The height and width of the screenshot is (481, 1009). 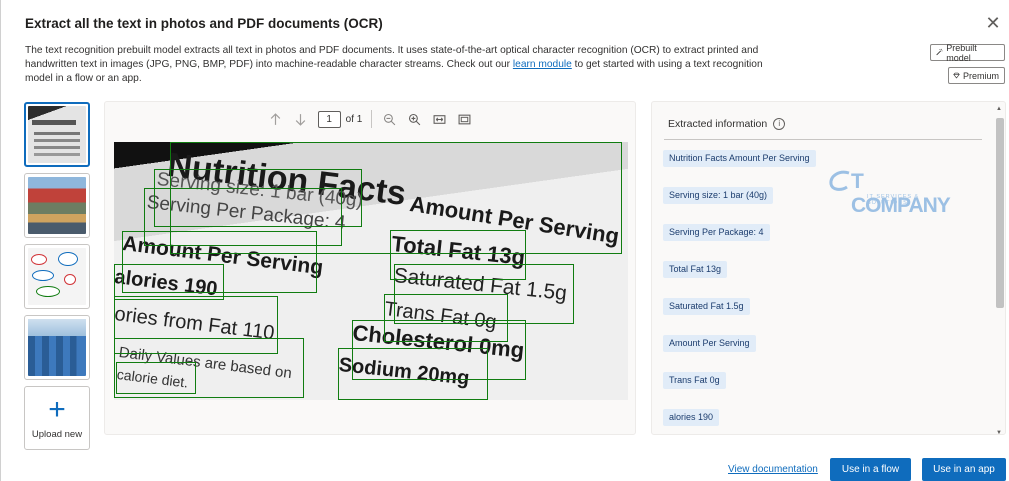 What do you see at coordinates (354, 119) in the screenshot?
I see `page-total: of 1` at bounding box center [354, 119].